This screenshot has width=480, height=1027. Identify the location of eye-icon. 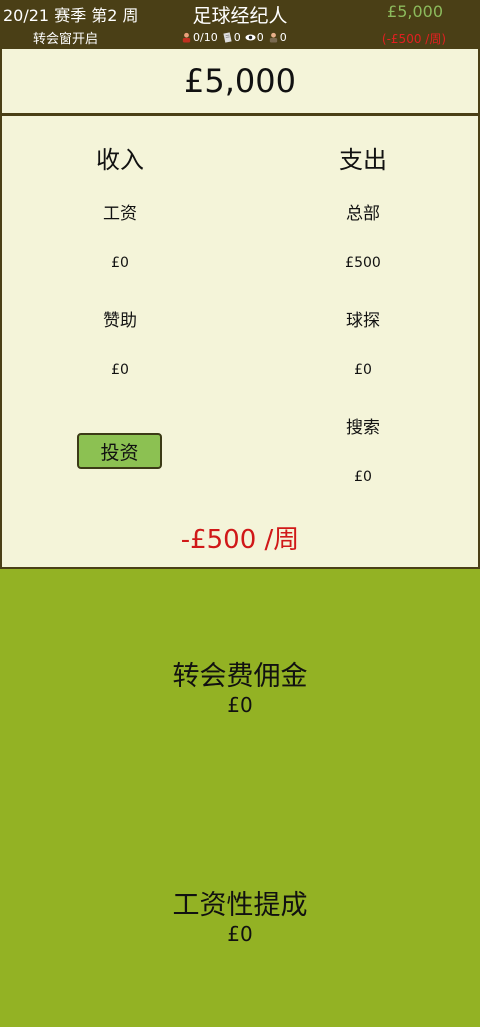
(250, 37).